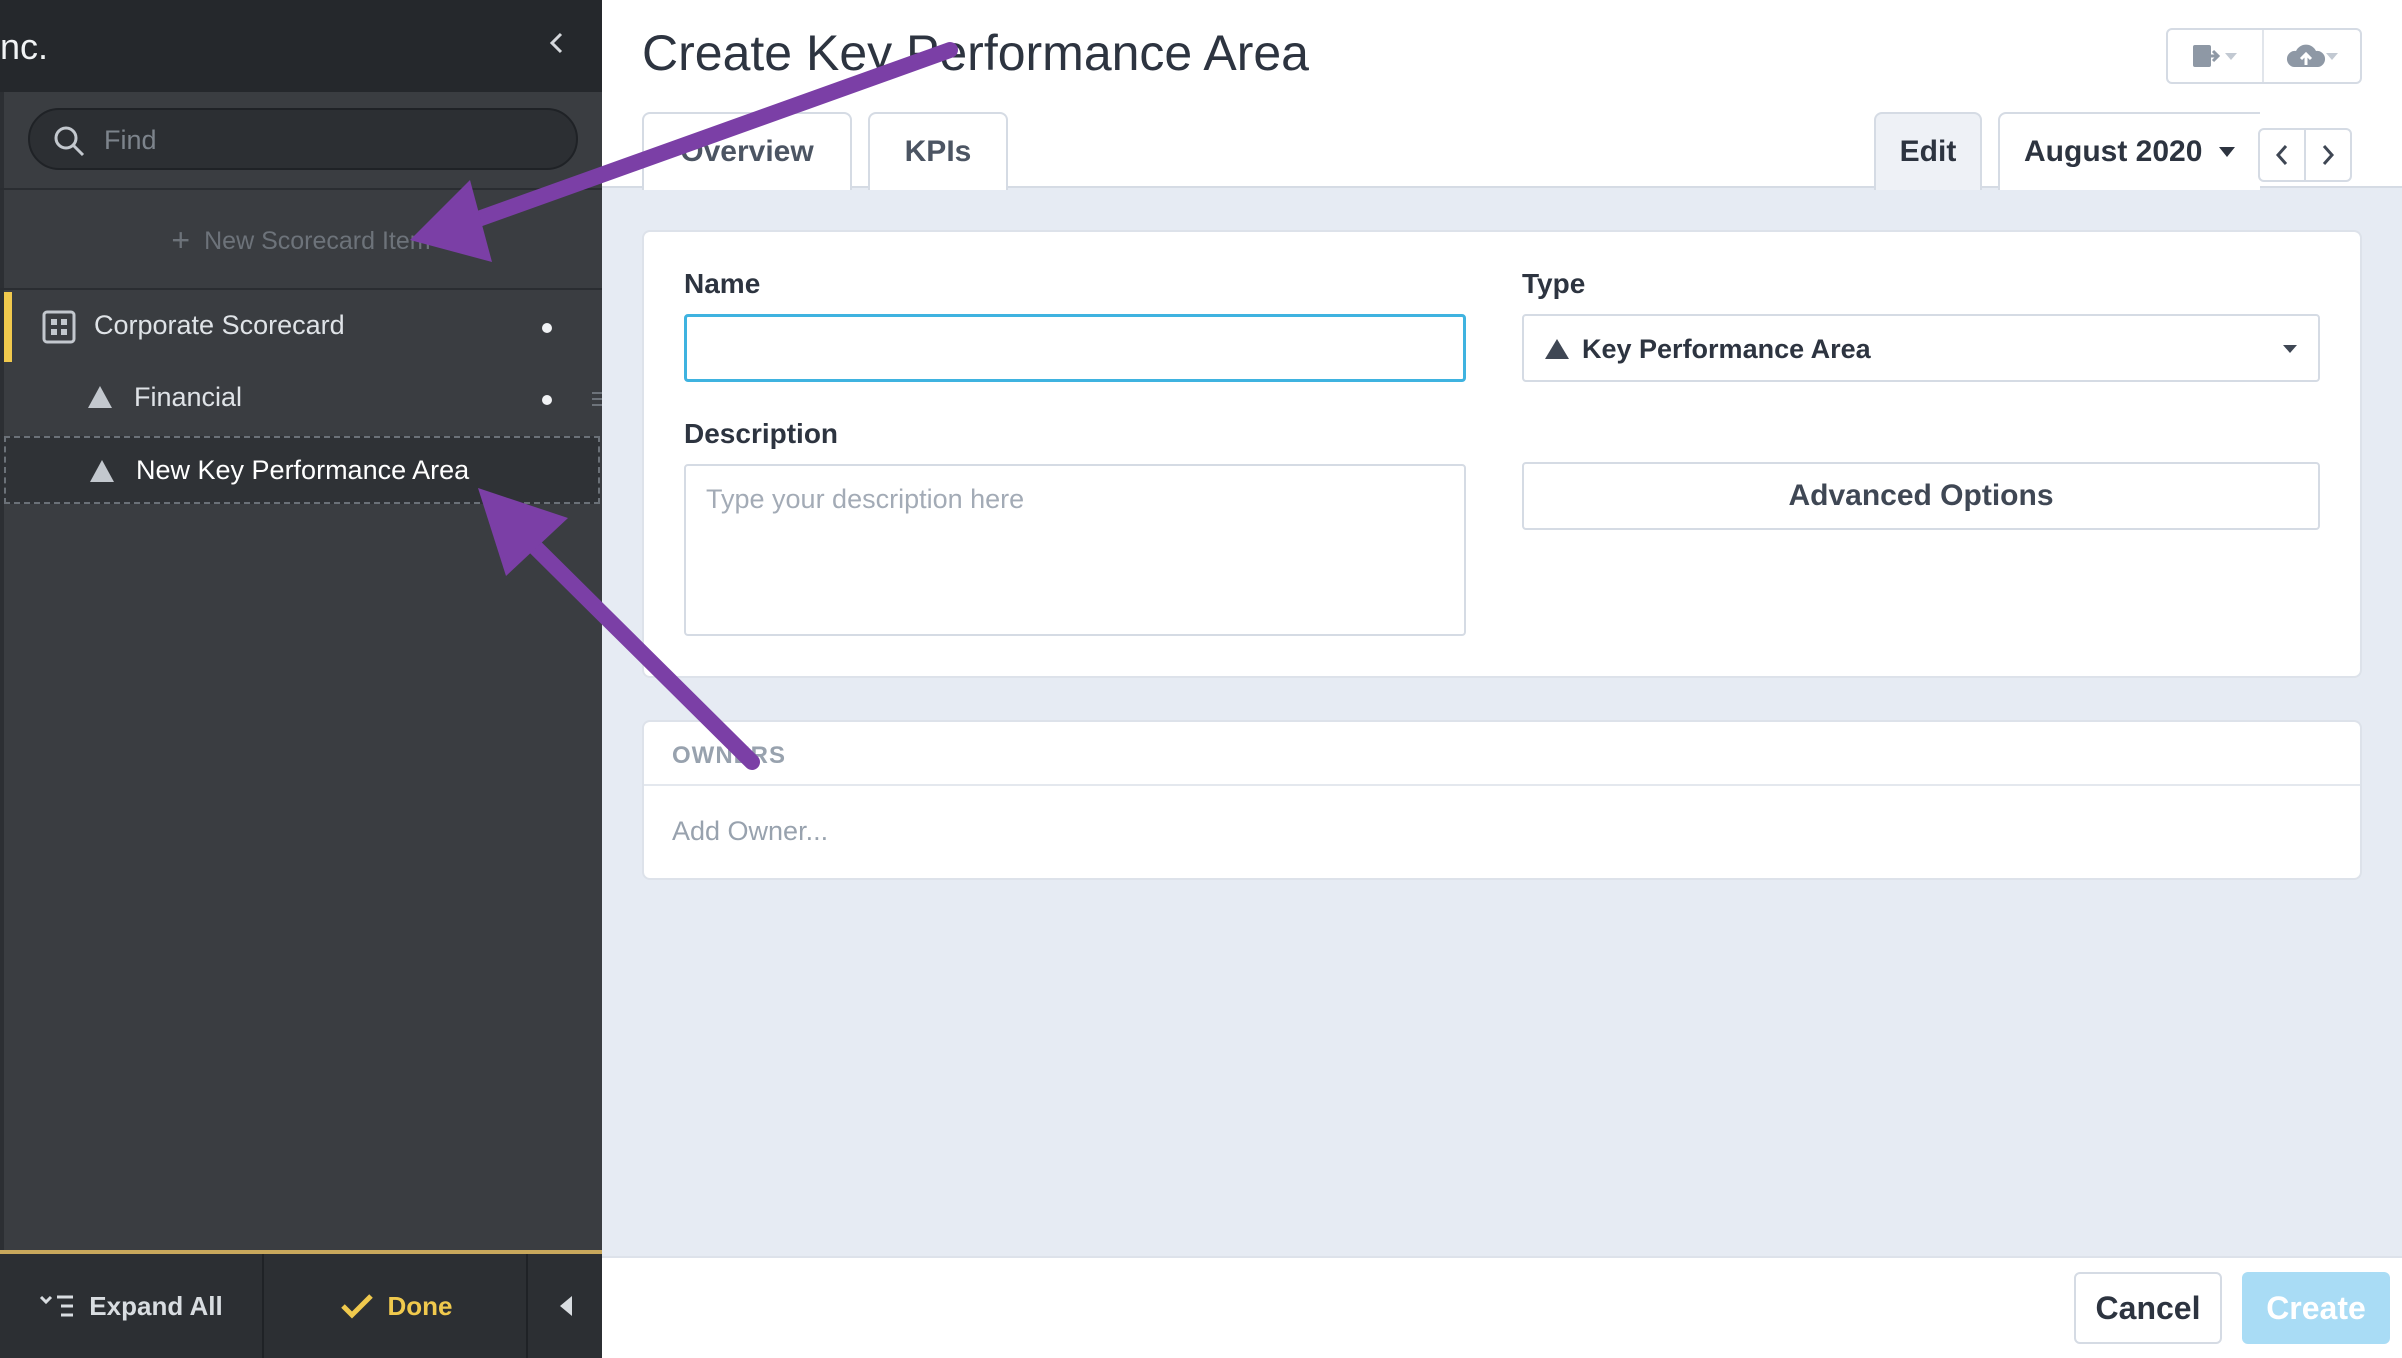  I want to click on scorecard-icon, so click(59, 327).